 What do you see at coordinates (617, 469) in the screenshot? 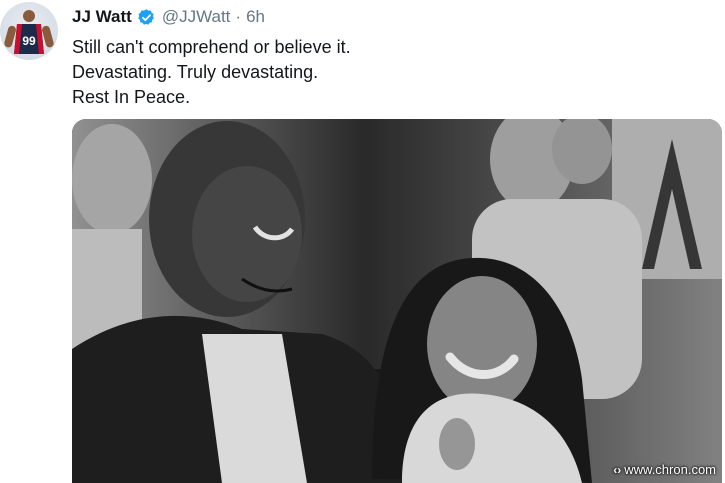
I see `chron-logo-icon: ‹›` at bounding box center [617, 469].